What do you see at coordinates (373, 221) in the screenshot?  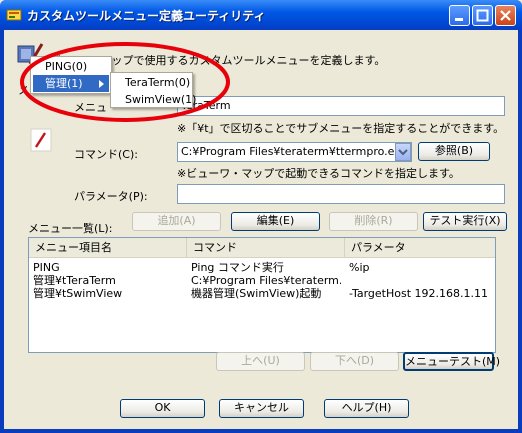 I see `delete-button: 削除(R)` at bounding box center [373, 221].